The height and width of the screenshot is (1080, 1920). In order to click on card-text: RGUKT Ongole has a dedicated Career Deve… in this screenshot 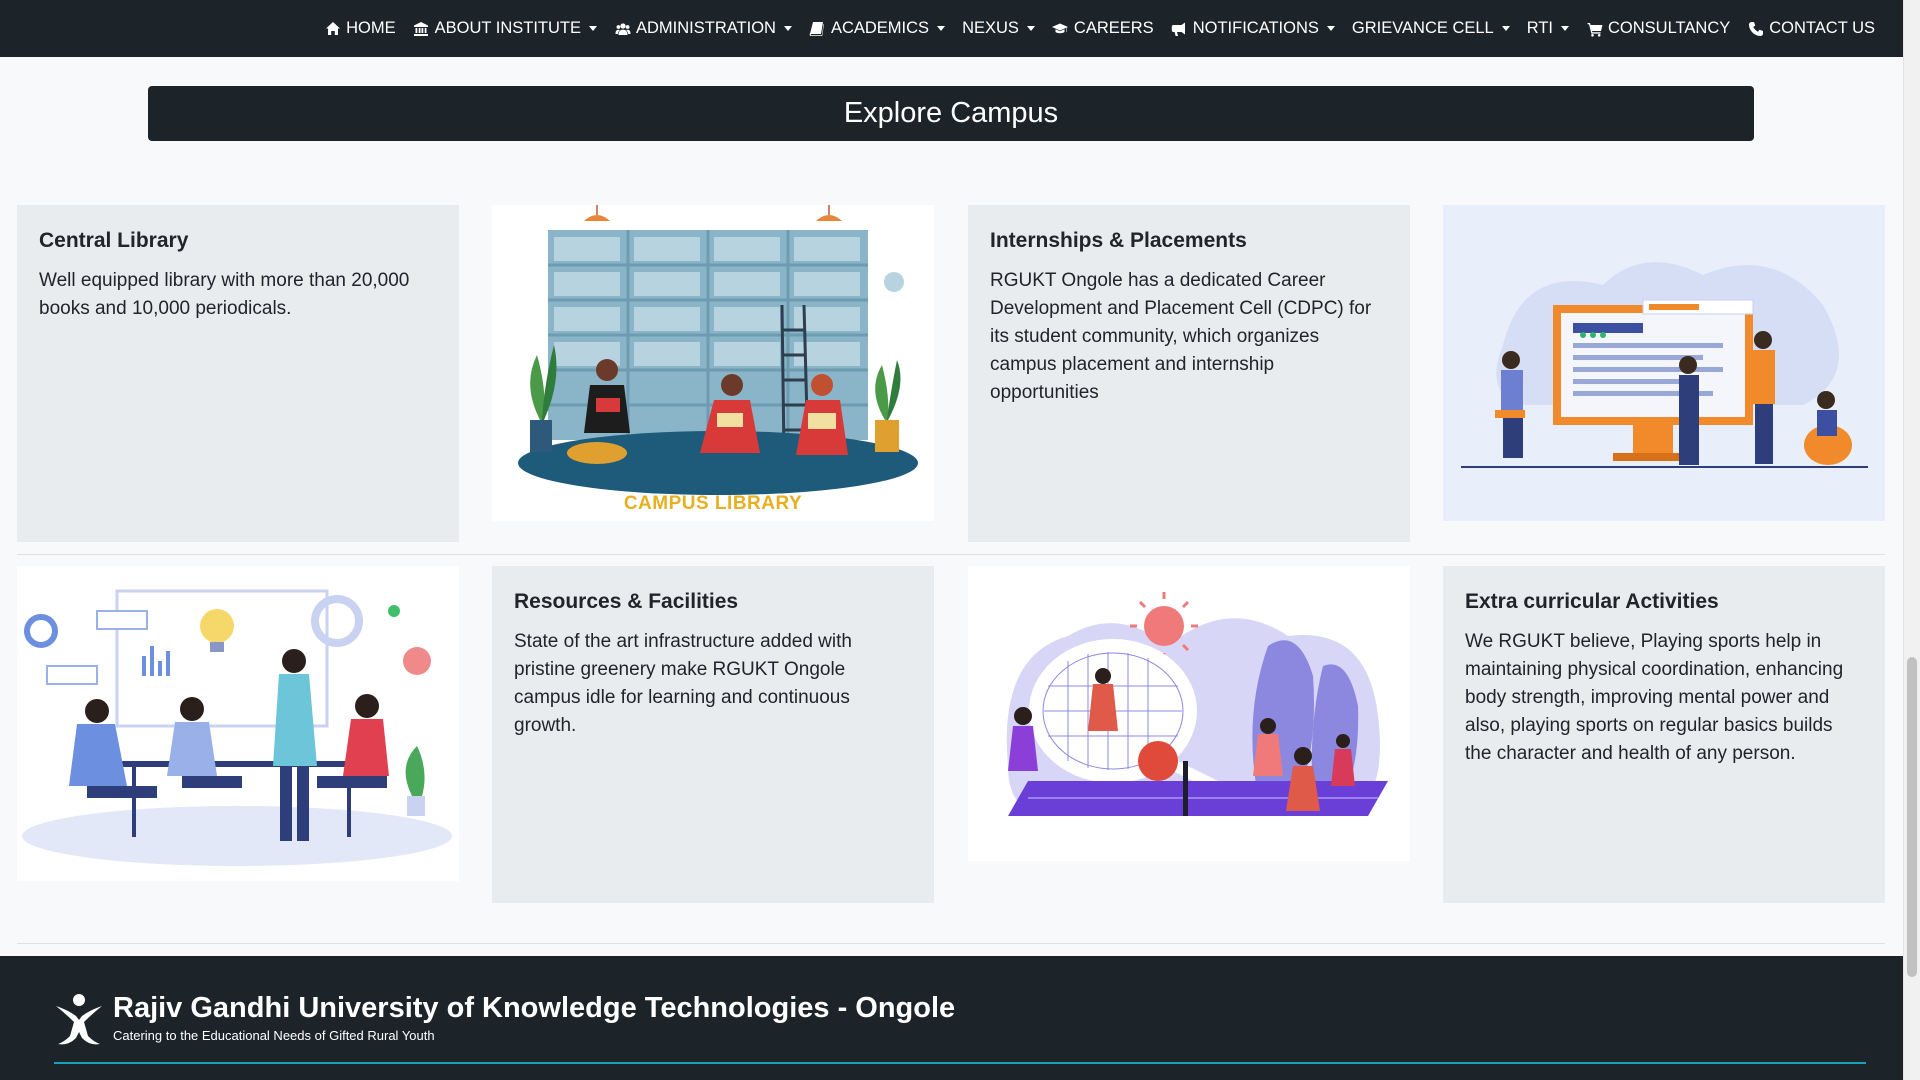, I will do `click(1181, 336)`.